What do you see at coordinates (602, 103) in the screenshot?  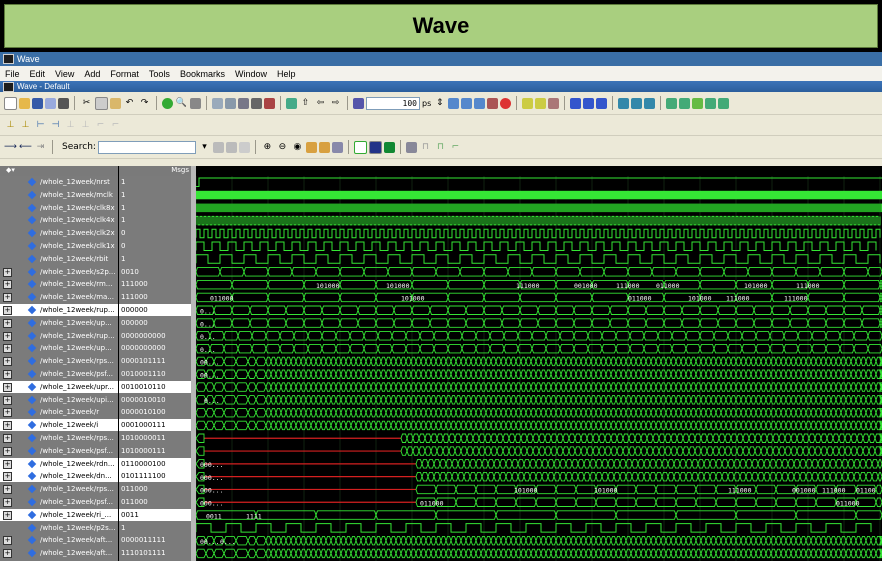 I see `step-out-icon` at bounding box center [602, 103].